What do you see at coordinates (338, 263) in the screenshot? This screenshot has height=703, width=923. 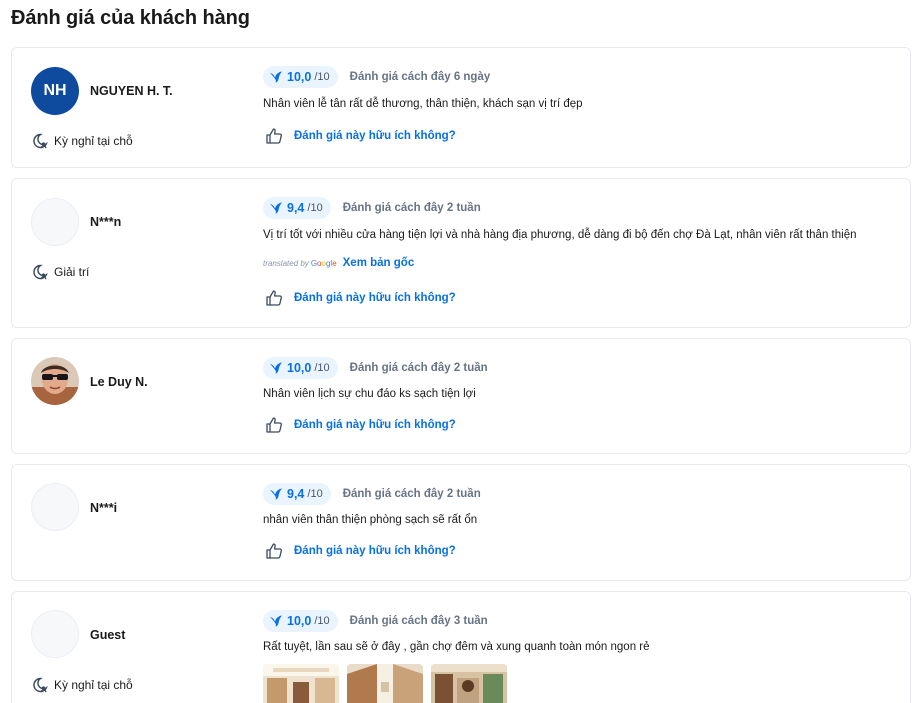 I see `translation-attribution: translated by Google Xem bản gốc` at bounding box center [338, 263].